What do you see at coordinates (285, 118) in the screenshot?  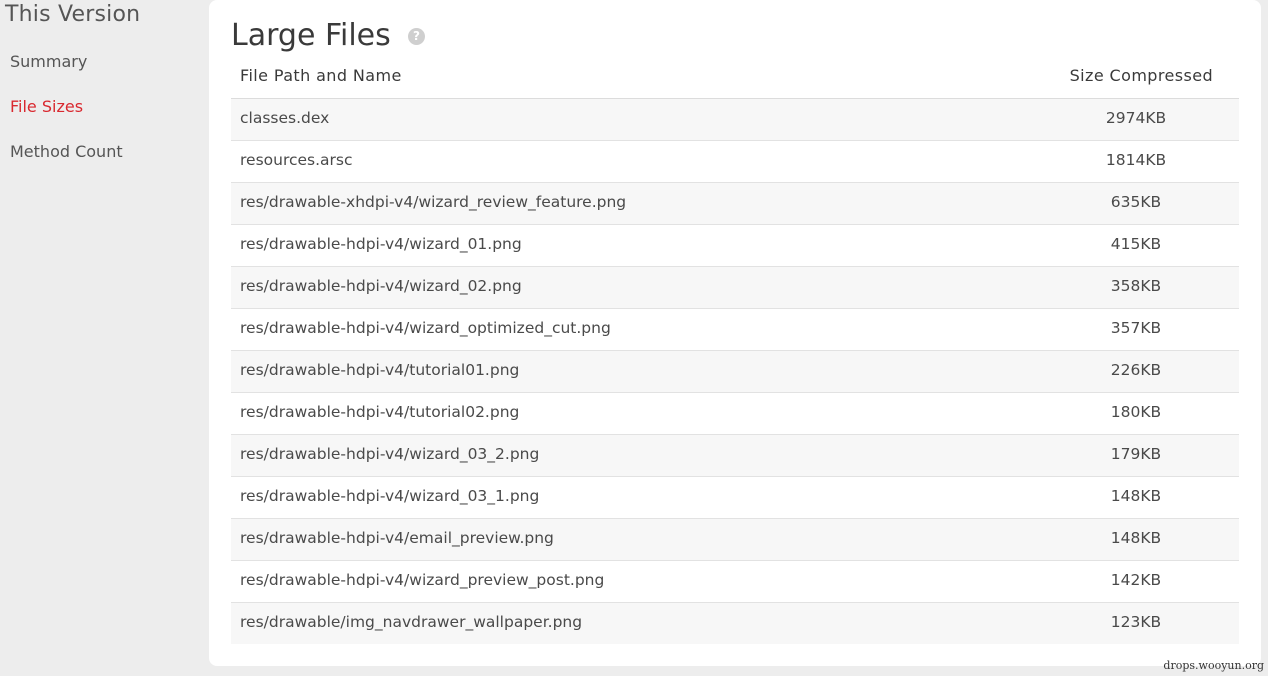 I see `file-path: classes.dex` at bounding box center [285, 118].